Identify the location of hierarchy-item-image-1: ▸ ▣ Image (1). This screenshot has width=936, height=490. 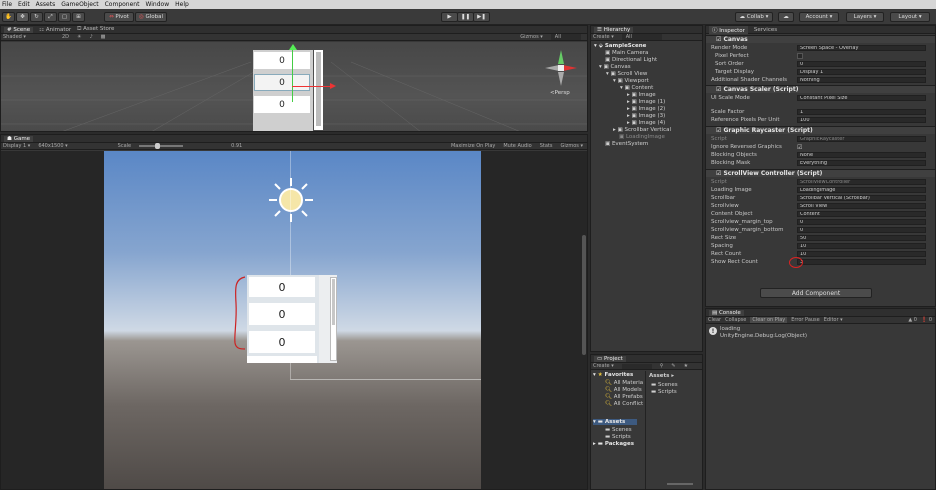
(646, 102).